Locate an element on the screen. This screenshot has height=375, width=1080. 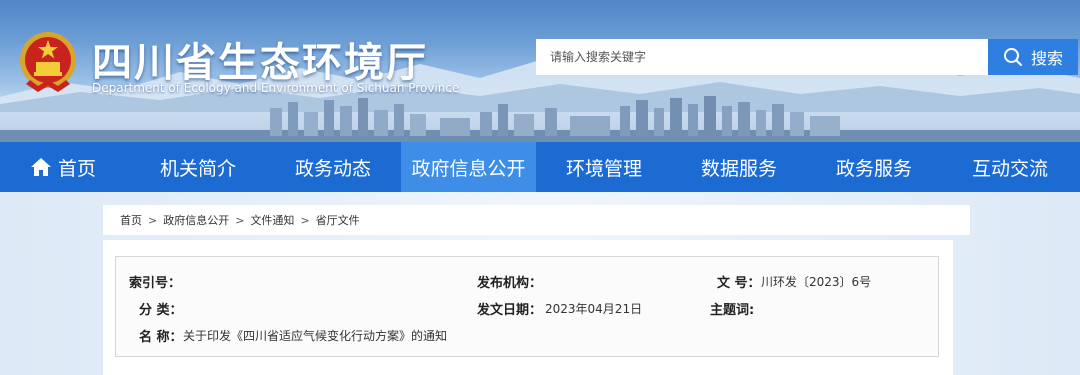
search-input is located at coordinates (762, 57).